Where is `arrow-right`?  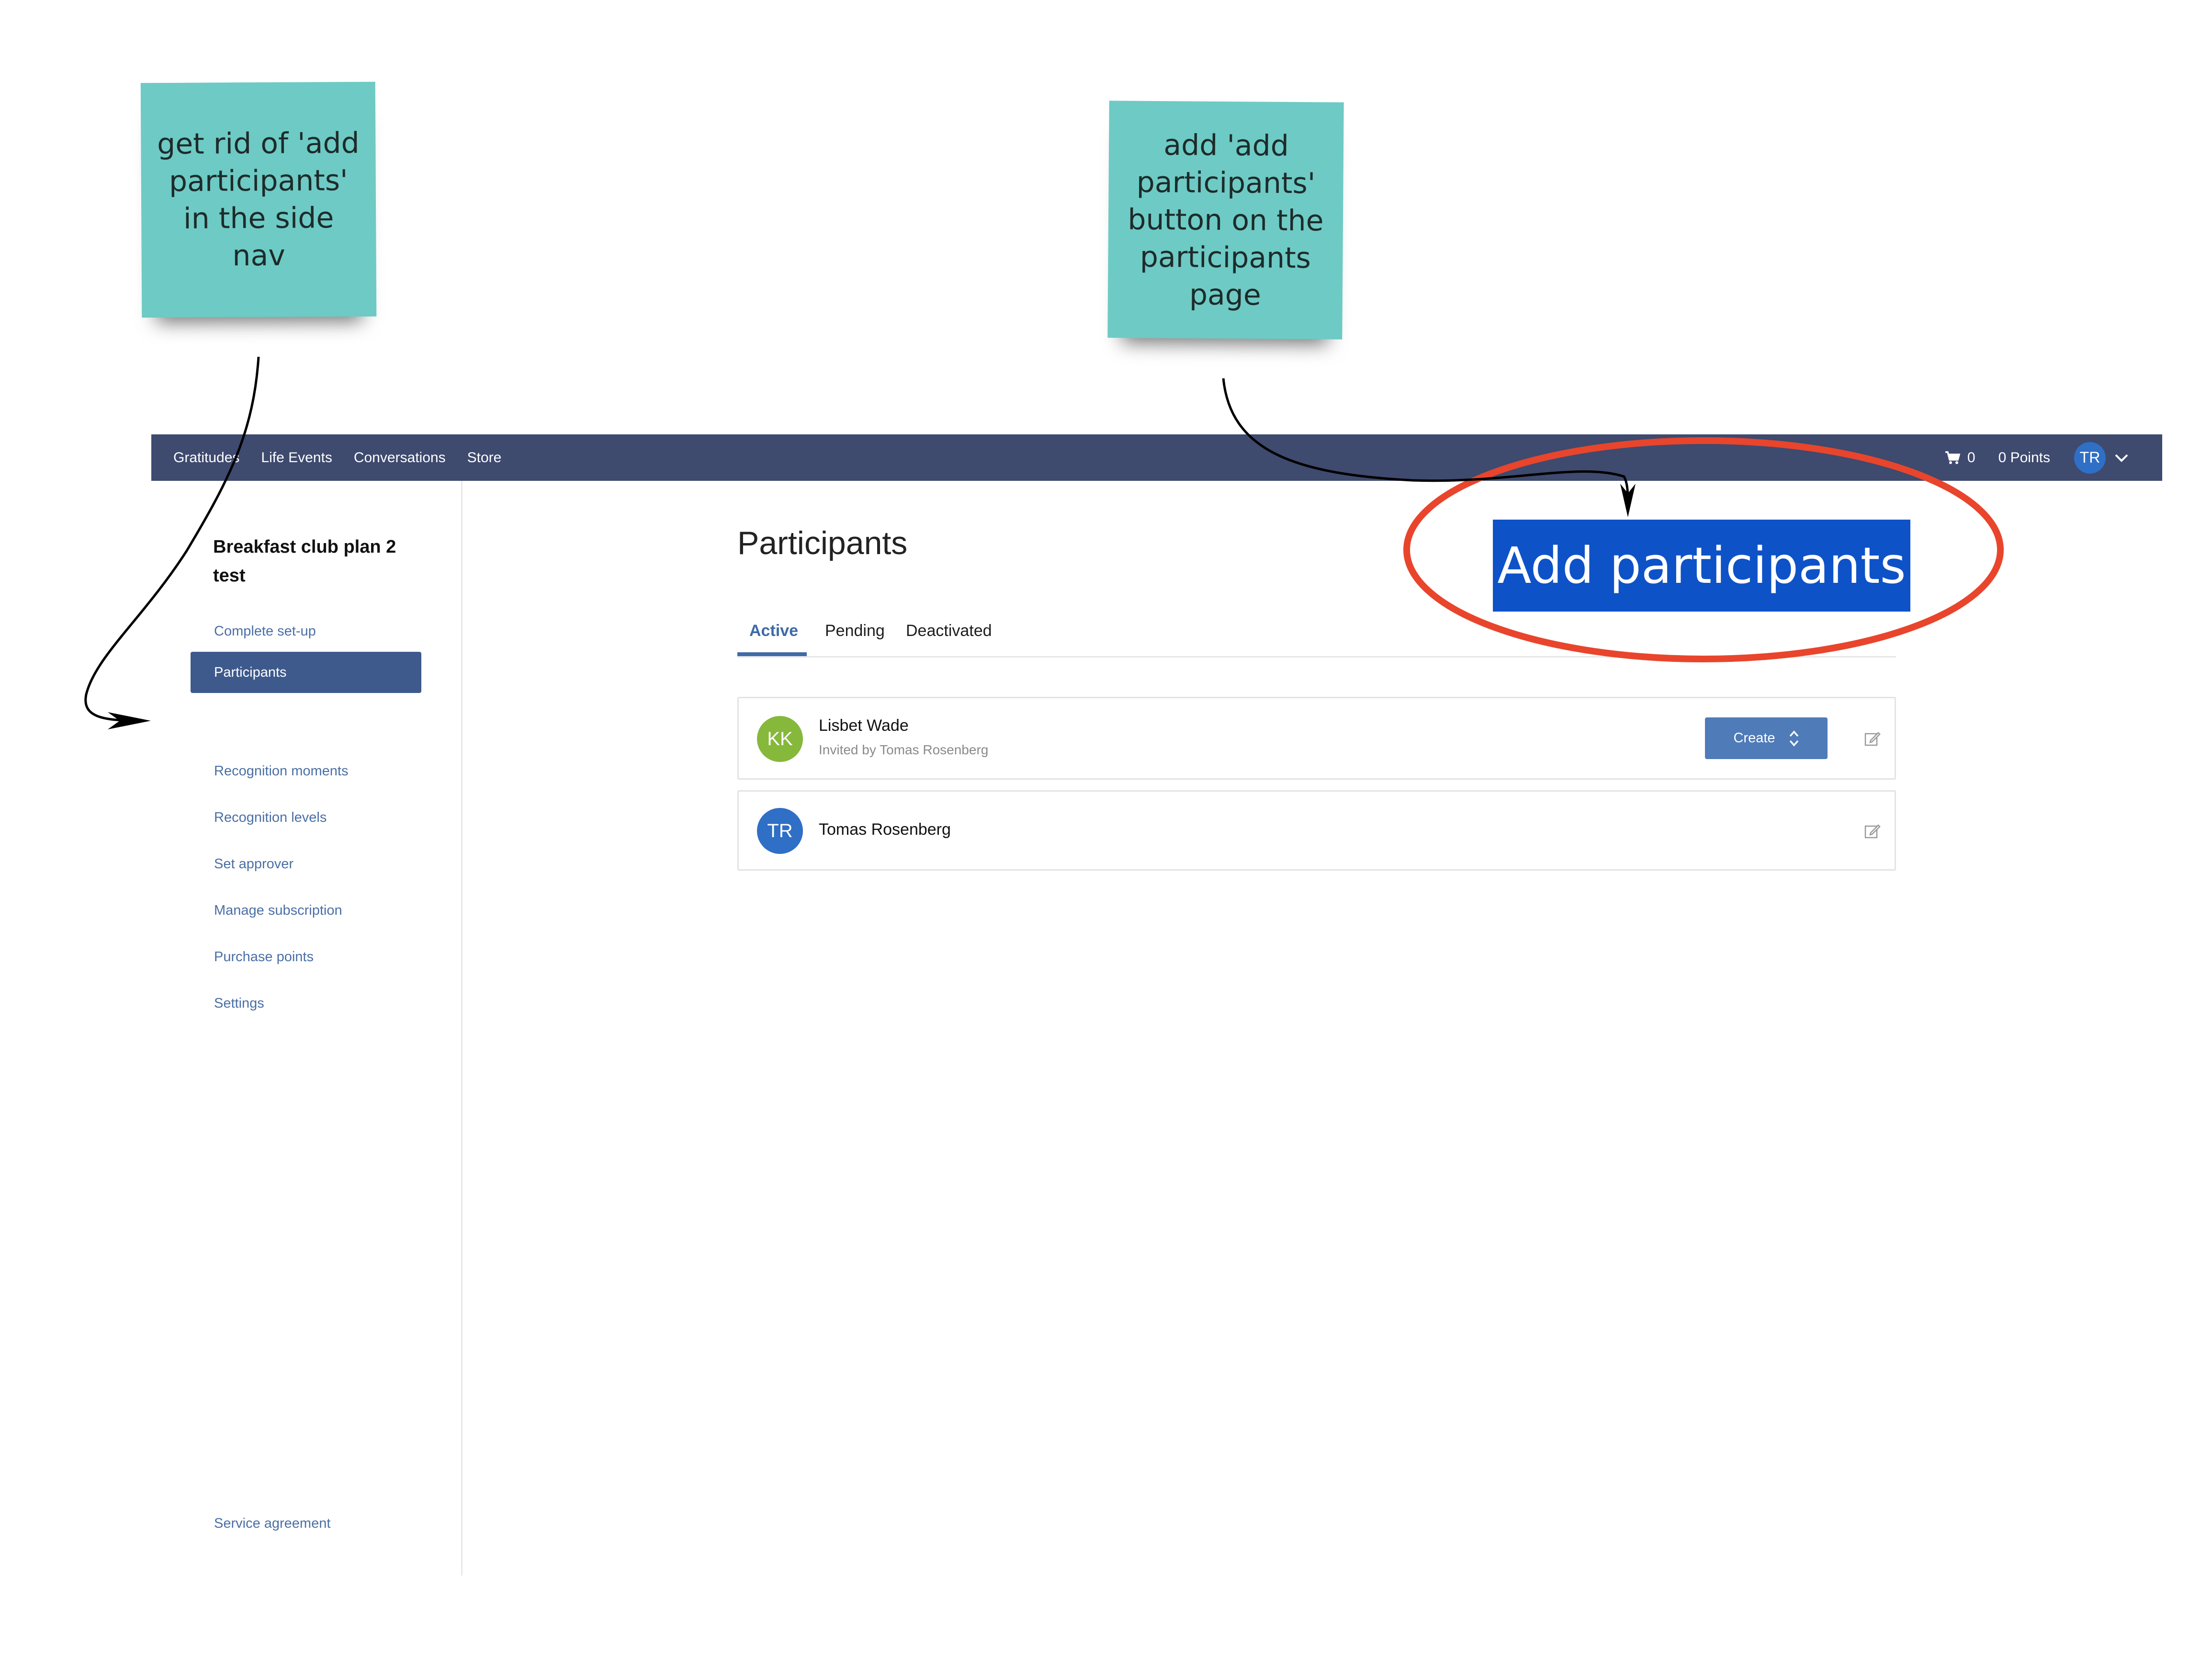
arrow-right is located at coordinates (1425, 443).